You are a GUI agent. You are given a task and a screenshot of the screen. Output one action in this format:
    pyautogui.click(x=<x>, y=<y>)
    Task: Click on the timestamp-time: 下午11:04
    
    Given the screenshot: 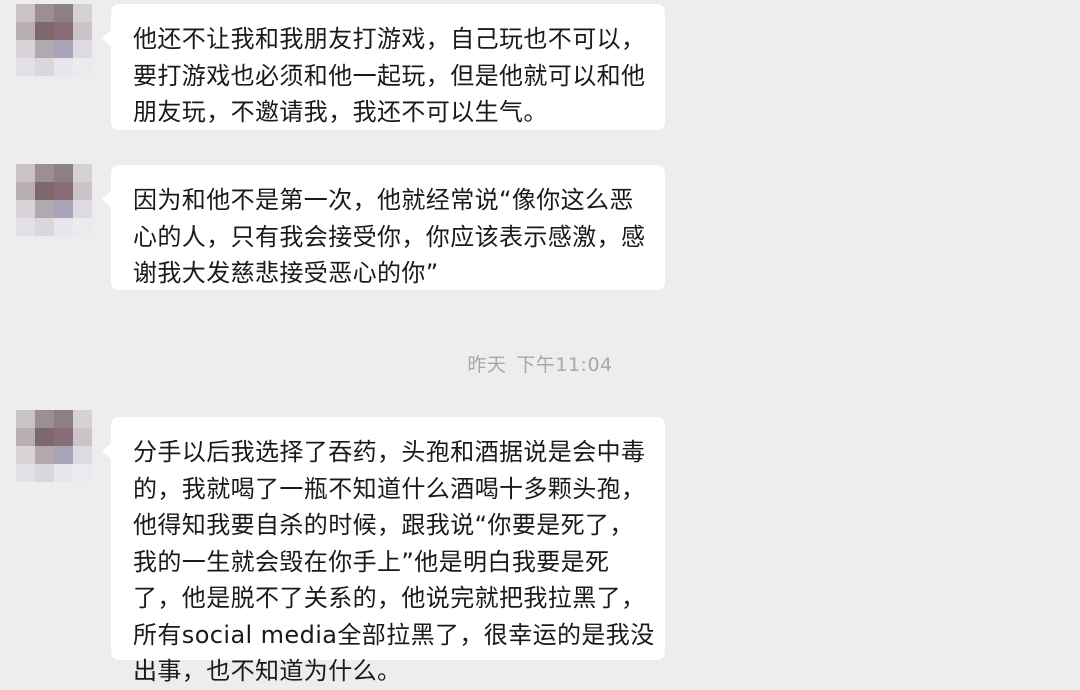 What is the action you would take?
    pyautogui.click(x=564, y=365)
    